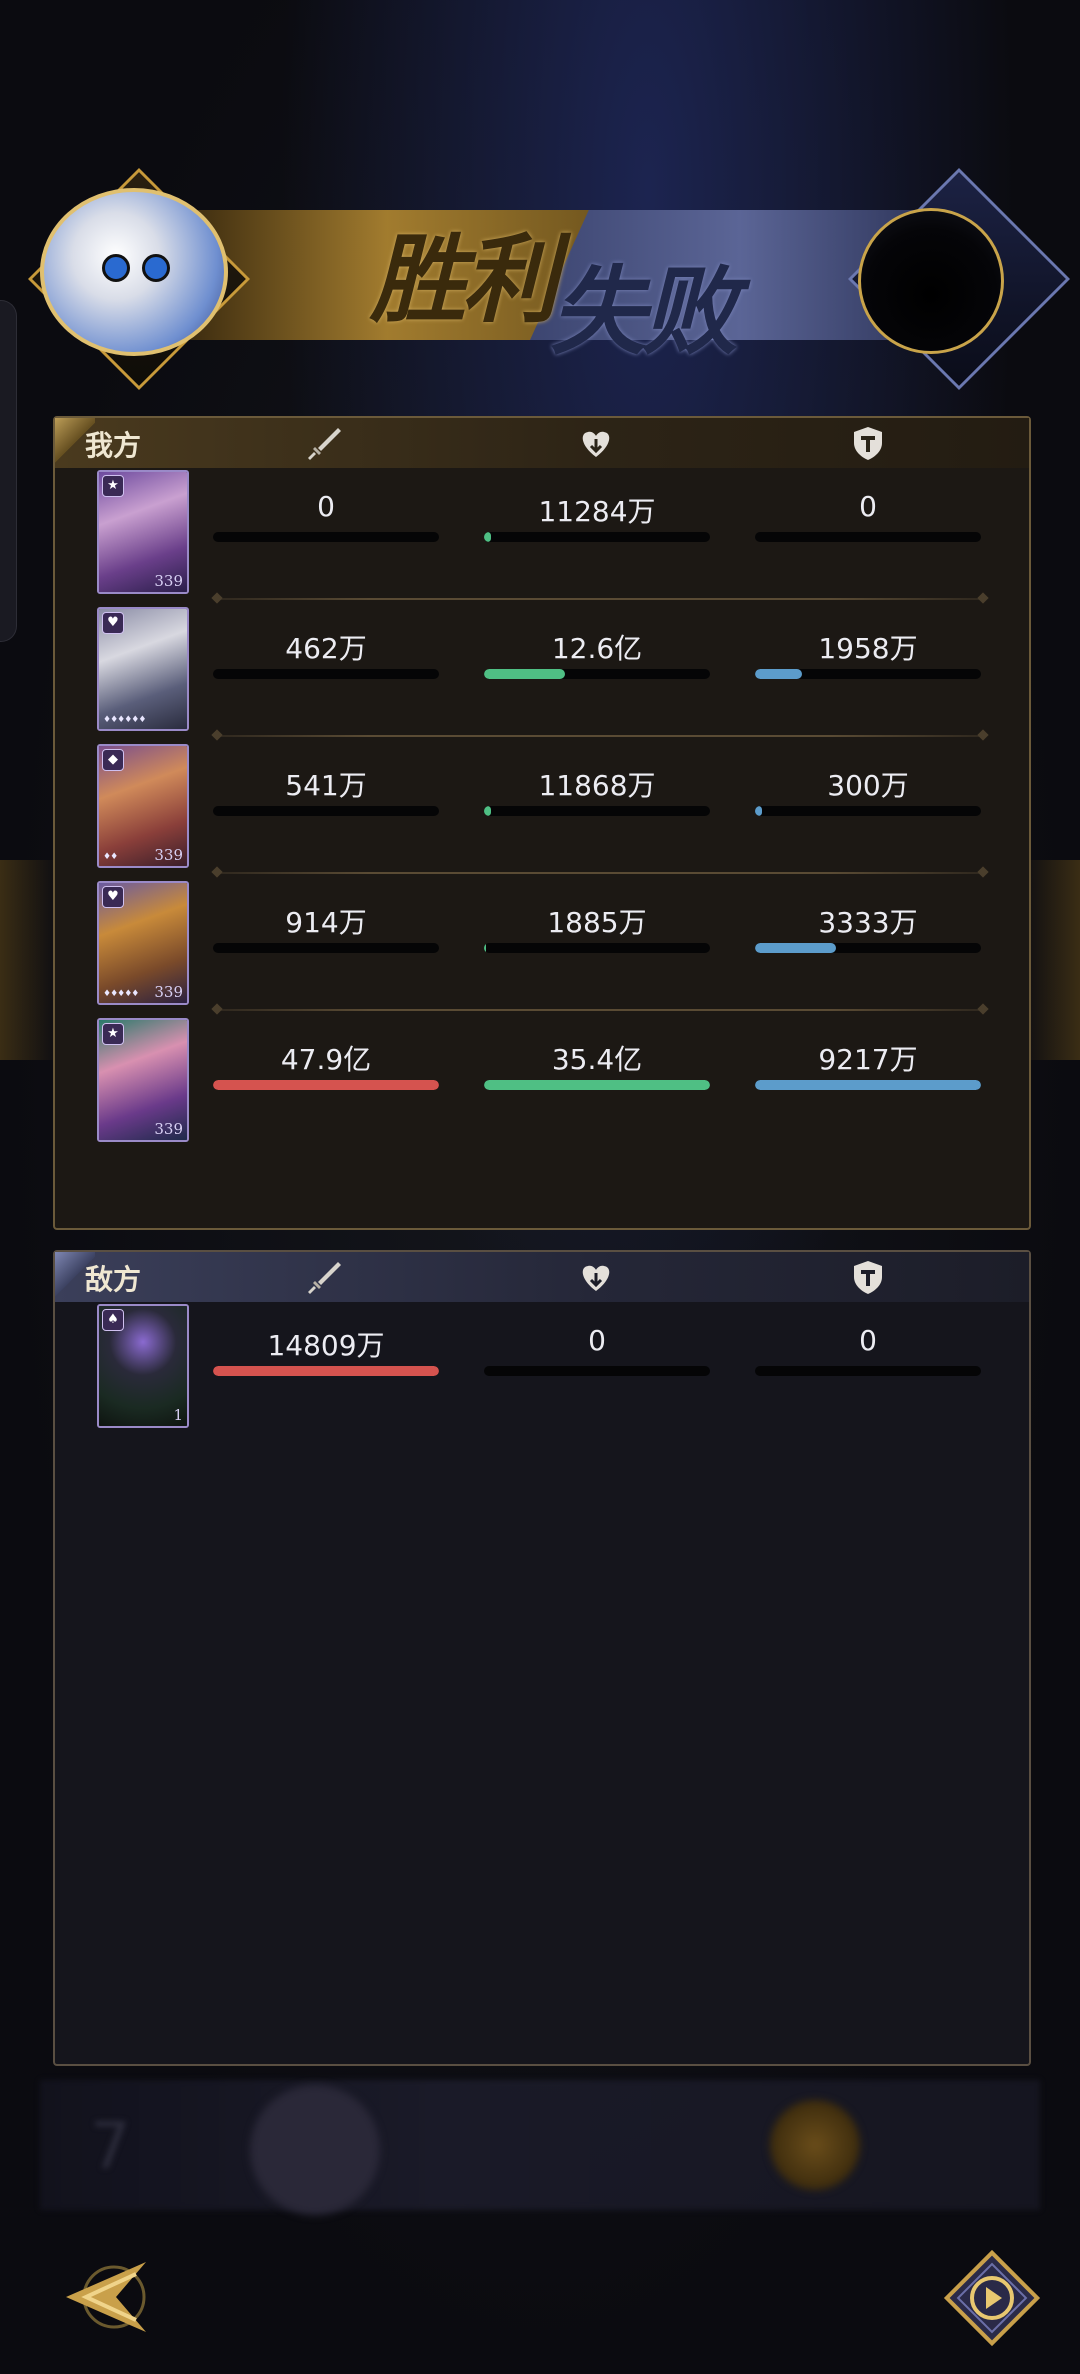 The image size is (1080, 2374). What do you see at coordinates (143, 943) in the screenshot?
I see `hero-portrait-card: ♥ ♦♦♦♦♦ 339` at bounding box center [143, 943].